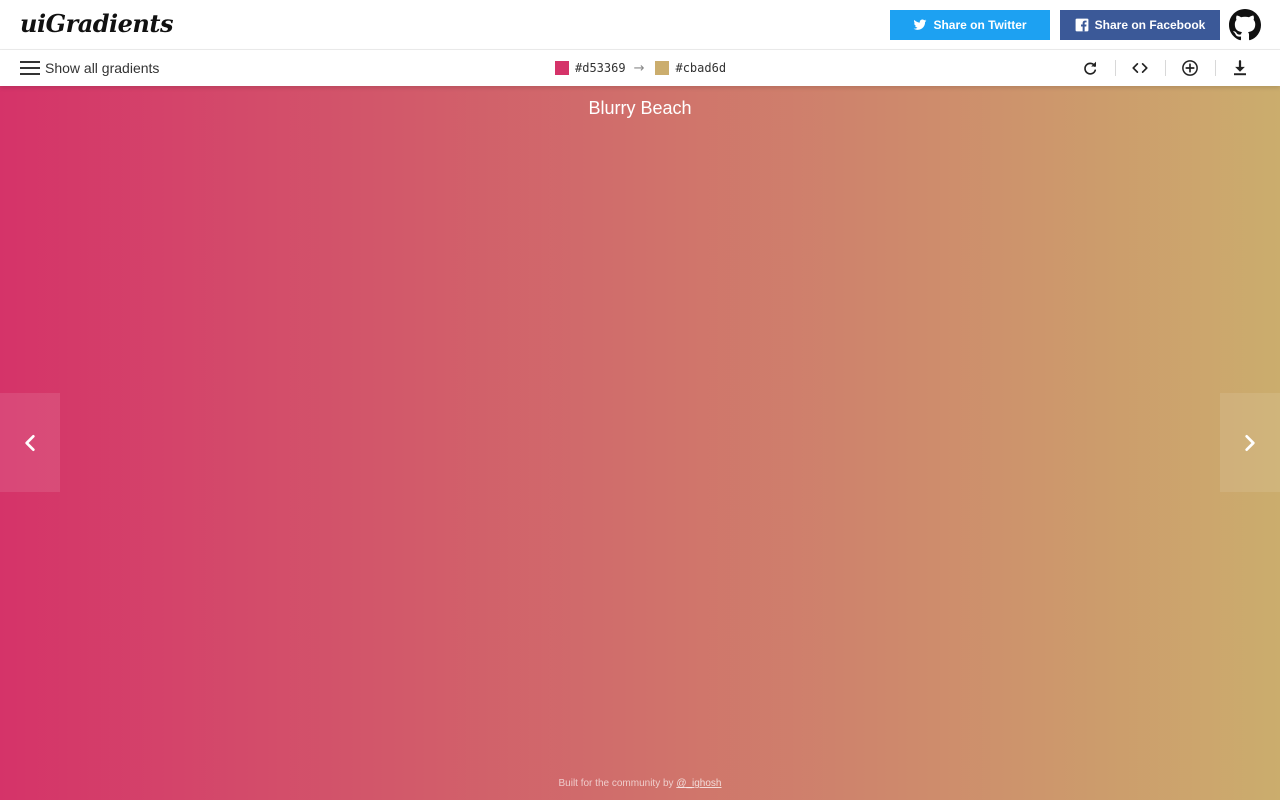  What do you see at coordinates (1140, 68) in the screenshot?
I see `code-icon` at bounding box center [1140, 68].